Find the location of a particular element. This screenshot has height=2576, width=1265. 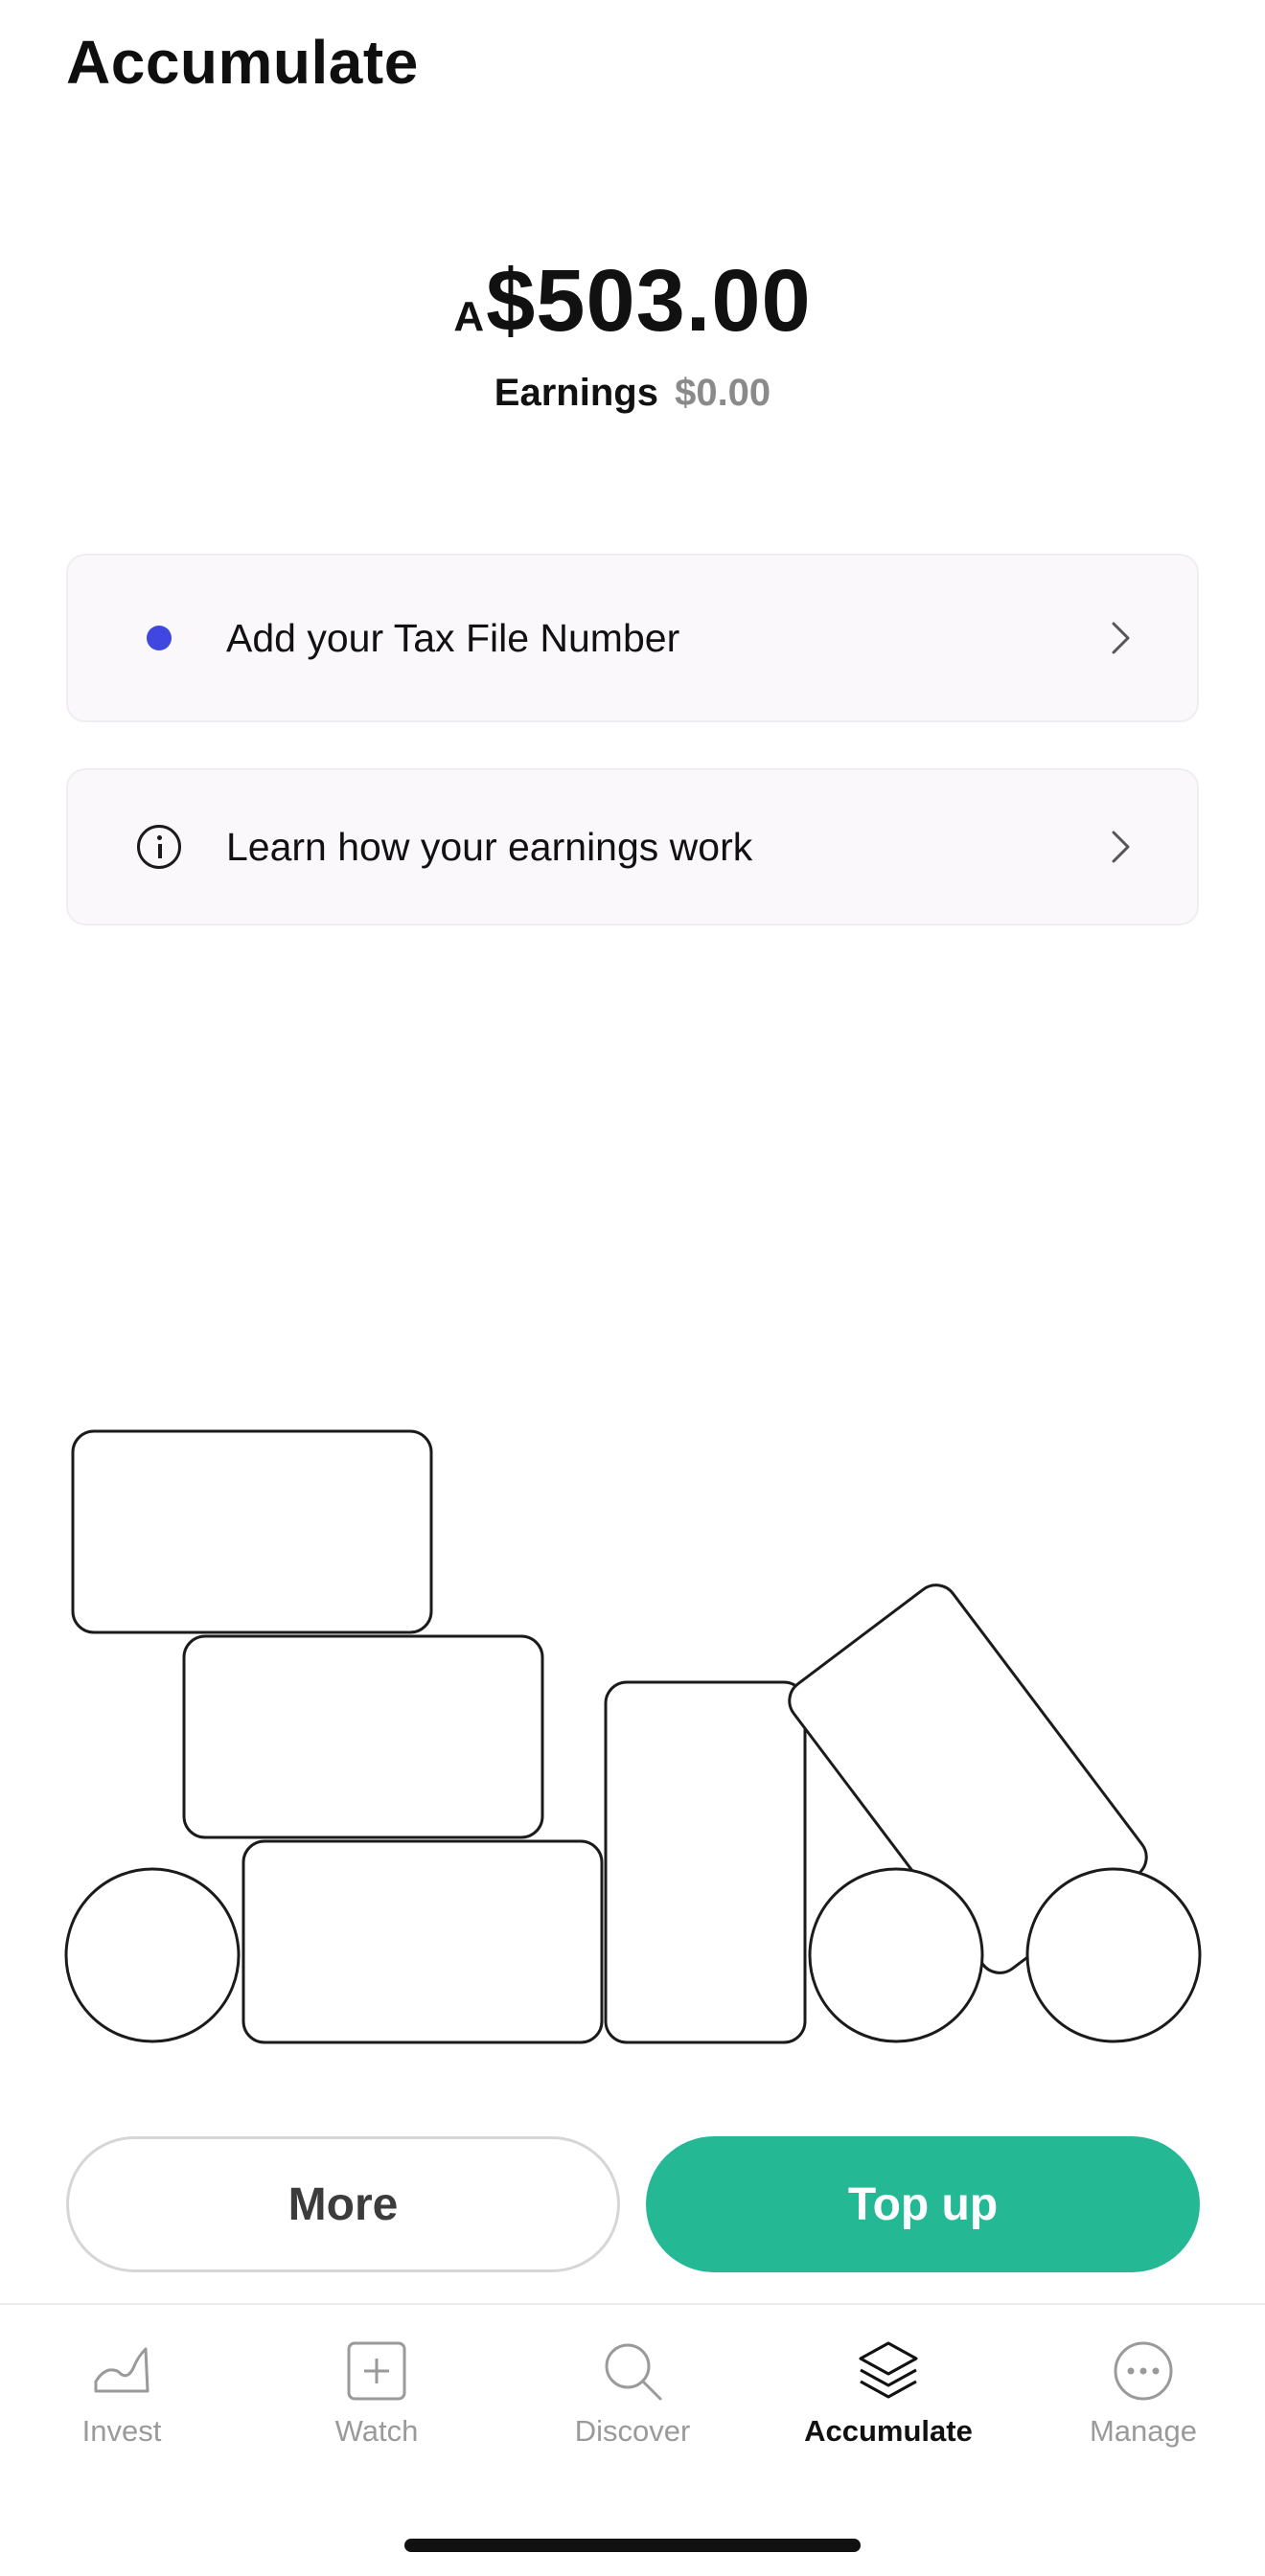

earnings-value: $0.00 is located at coordinates (723, 393).